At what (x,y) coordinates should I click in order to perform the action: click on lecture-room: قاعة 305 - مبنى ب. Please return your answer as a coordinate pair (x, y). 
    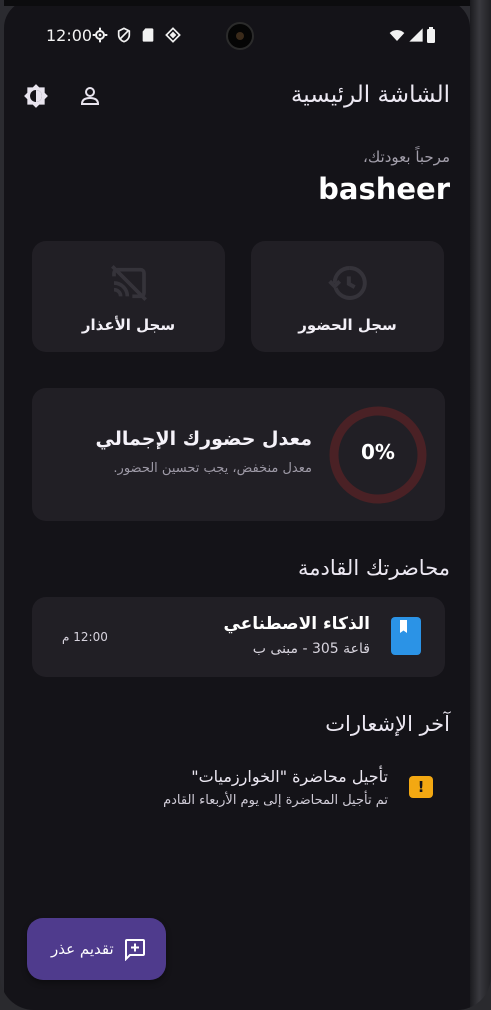
    Looking at the image, I should click on (311, 649).